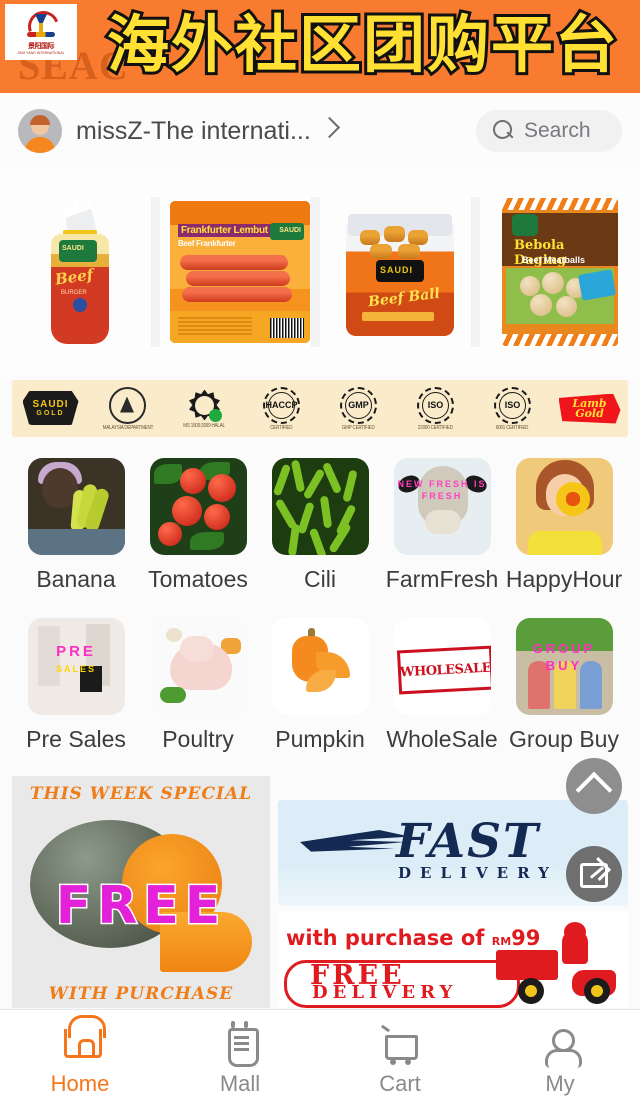 This screenshot has width=640, height=1106. Describe the element at coordinates (41, 52) in the screenshot. I see `logo-en-text: JING YANG INTERNATIONAL` at that location.